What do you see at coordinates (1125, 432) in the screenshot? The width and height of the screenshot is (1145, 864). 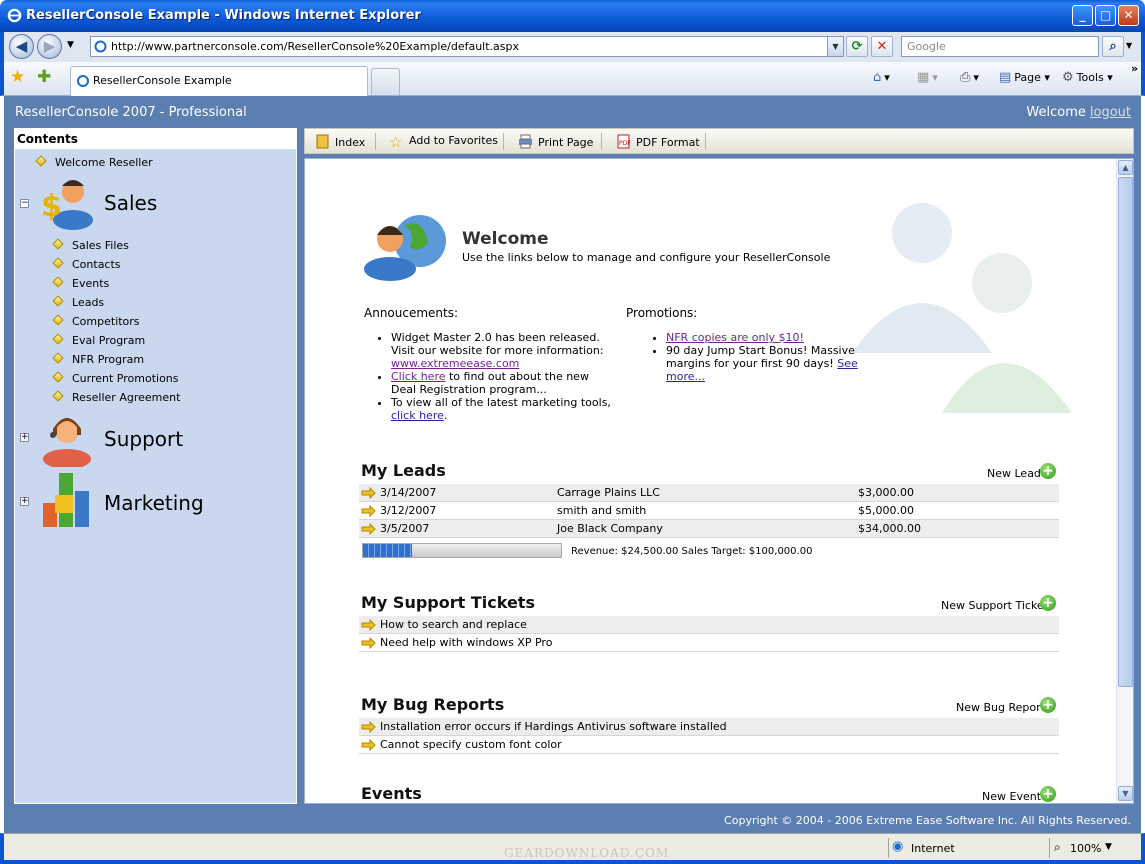 I see `scrollbar-thumb` at bounding box center [1125, 432].